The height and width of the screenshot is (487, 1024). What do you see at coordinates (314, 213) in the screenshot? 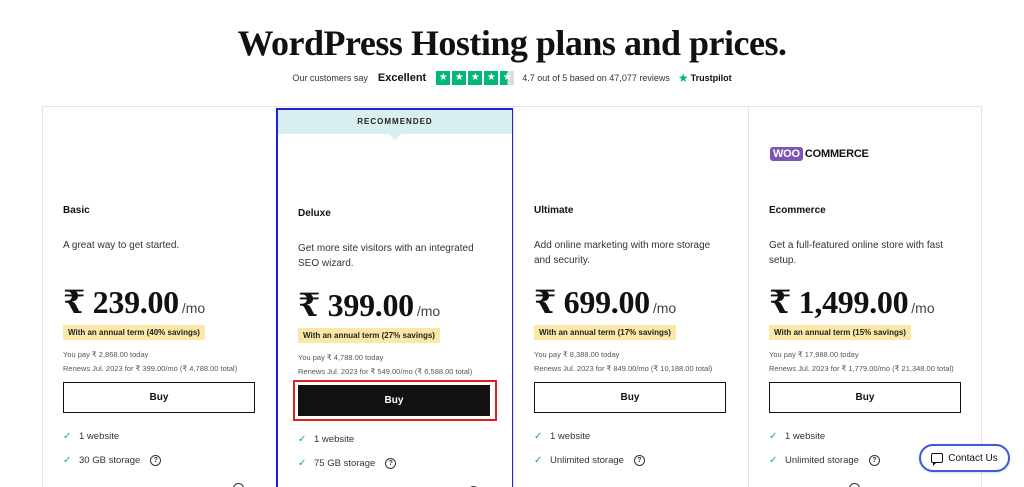
I see `plan-name: Deluxe` at bounding box center [314, 213].